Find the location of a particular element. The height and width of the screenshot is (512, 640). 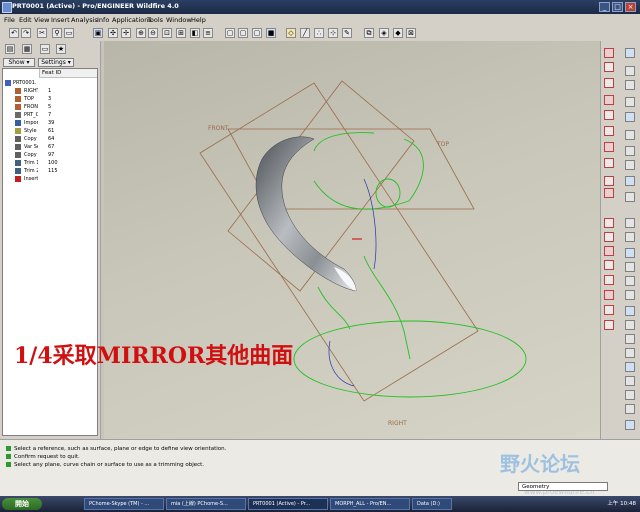

group-icon is located at coordinates (630, 253).